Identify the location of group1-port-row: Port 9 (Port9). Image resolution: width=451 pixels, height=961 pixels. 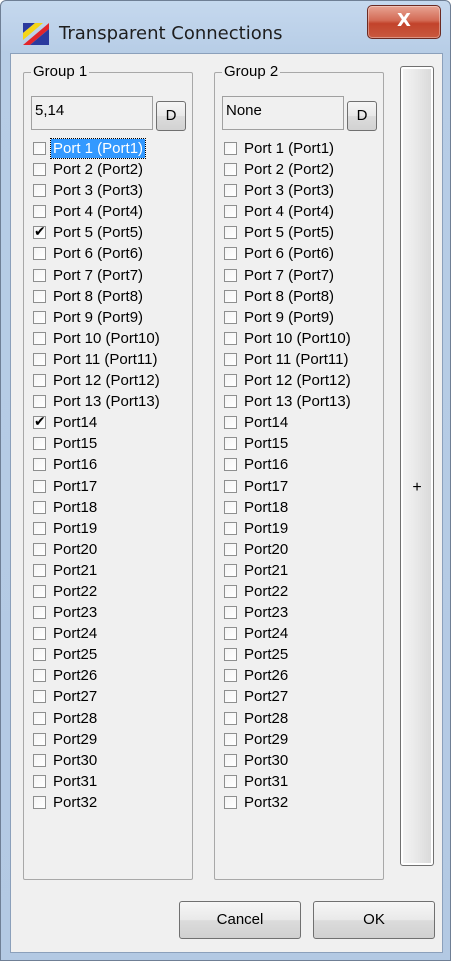
(111, 317).